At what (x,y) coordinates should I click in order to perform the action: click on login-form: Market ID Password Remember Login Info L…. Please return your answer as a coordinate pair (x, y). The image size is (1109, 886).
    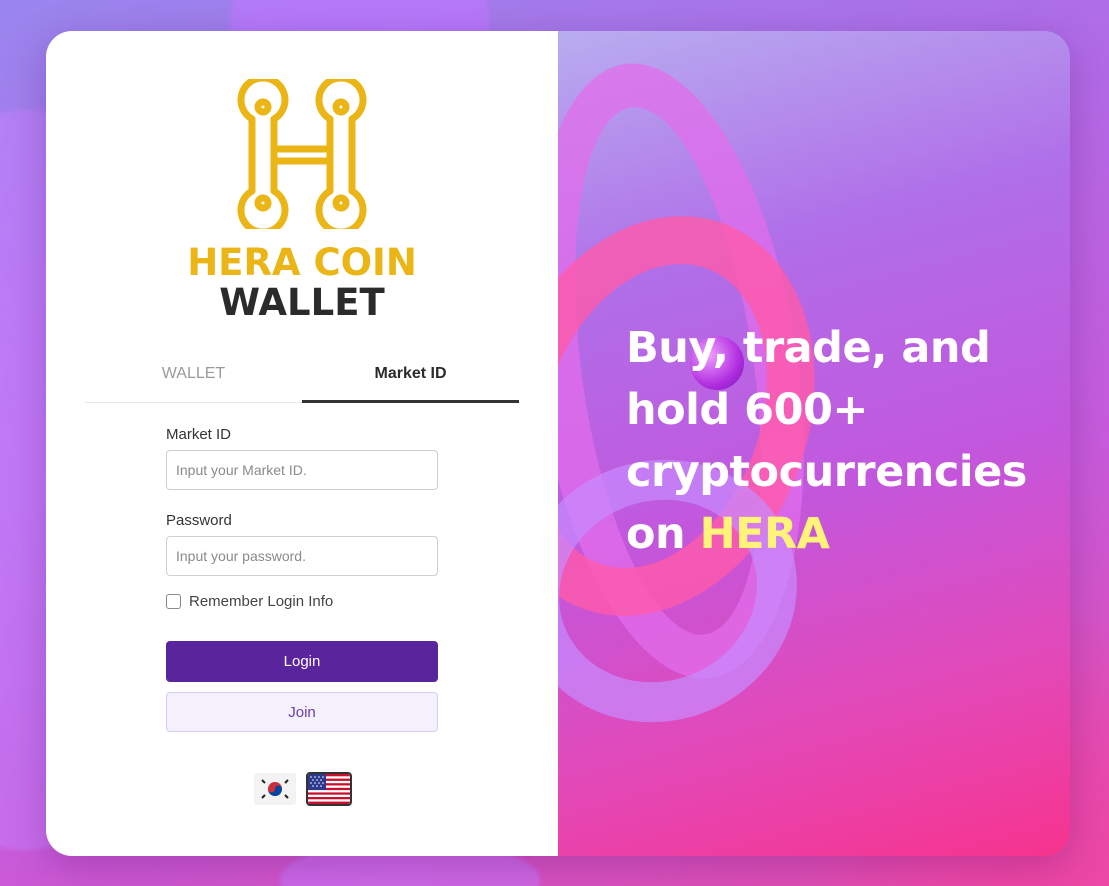
    Looking at the image, I should click on (302, 579).